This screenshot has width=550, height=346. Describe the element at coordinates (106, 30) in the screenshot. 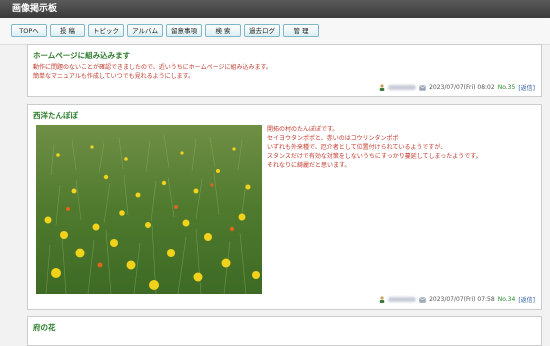

I see `nav-topic-button: トピック` at that location.